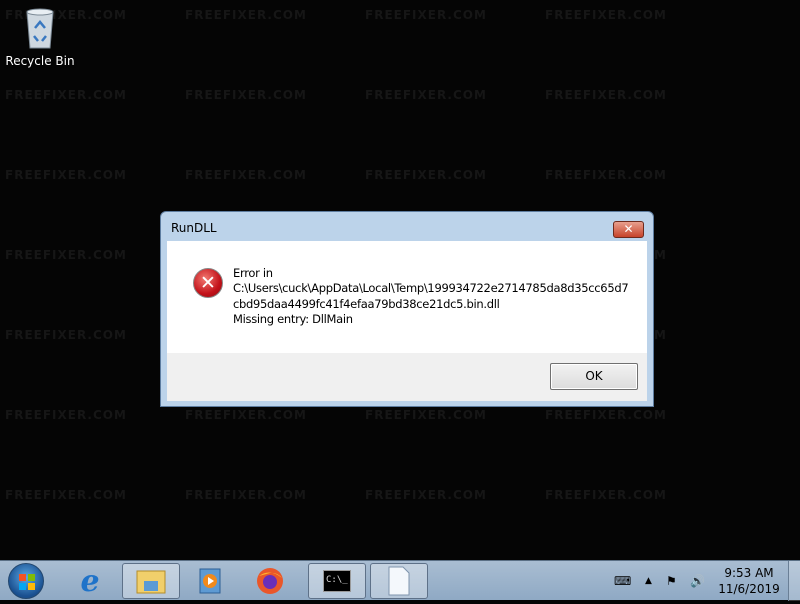 This screenshot has width=800, height=604. What do you see at coordinates (194, 228) in the screenshot?
I see `dialog-title: RunDLL` at bounding box center [194, 228].